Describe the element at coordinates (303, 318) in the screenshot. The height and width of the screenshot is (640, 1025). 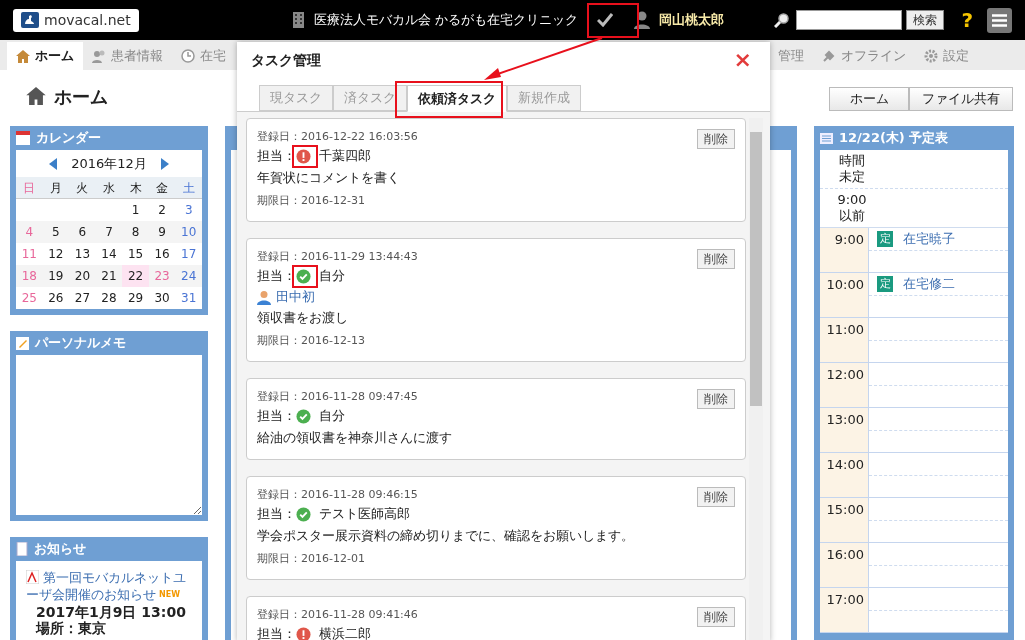
I see `task-text: 領収書をお渡し` at that location.